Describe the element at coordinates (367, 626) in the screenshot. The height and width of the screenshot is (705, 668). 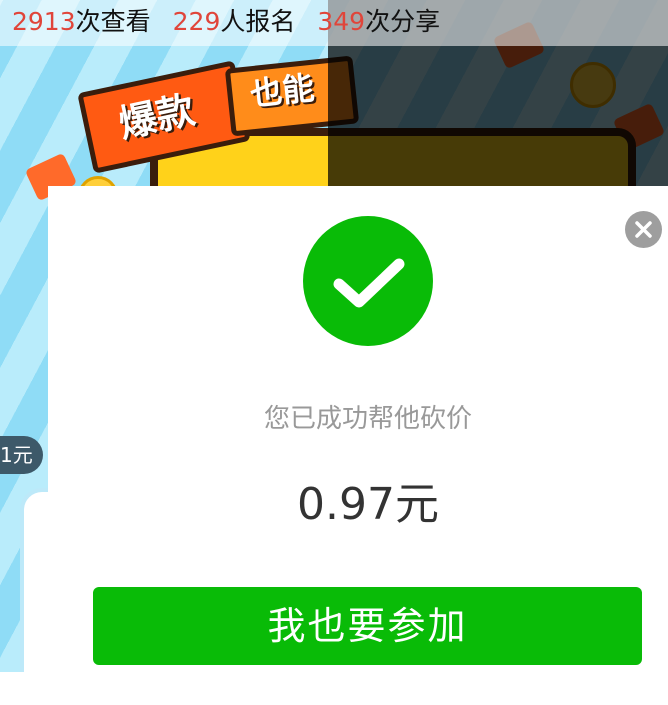
I see `join-button: 我也要参加` at that location.